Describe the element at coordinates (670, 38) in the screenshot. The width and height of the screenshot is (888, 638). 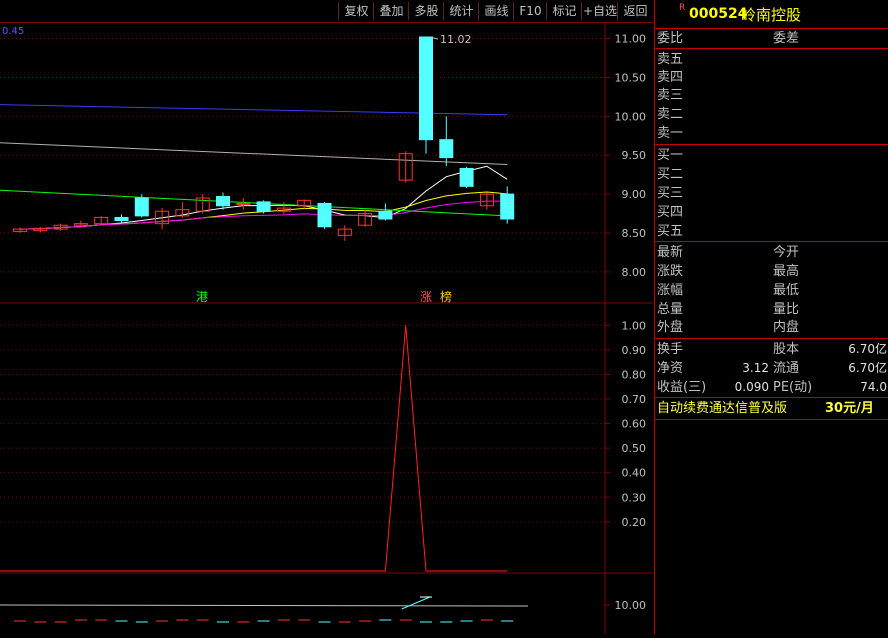
I see `weibi-label: 委比` at that location.